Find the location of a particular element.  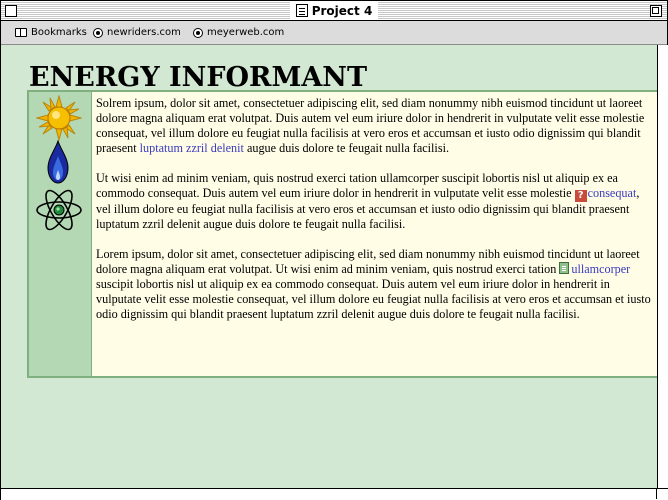

link-ullamcorper: ullamcorper is located at coordinates (600, 269).